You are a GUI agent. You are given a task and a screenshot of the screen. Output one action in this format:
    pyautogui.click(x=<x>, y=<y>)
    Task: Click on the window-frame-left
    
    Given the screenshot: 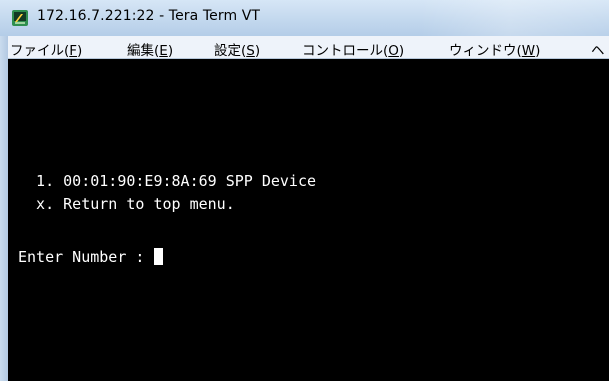 What is the action you would take?
    pyautogui.click(x=4, y=208)
    